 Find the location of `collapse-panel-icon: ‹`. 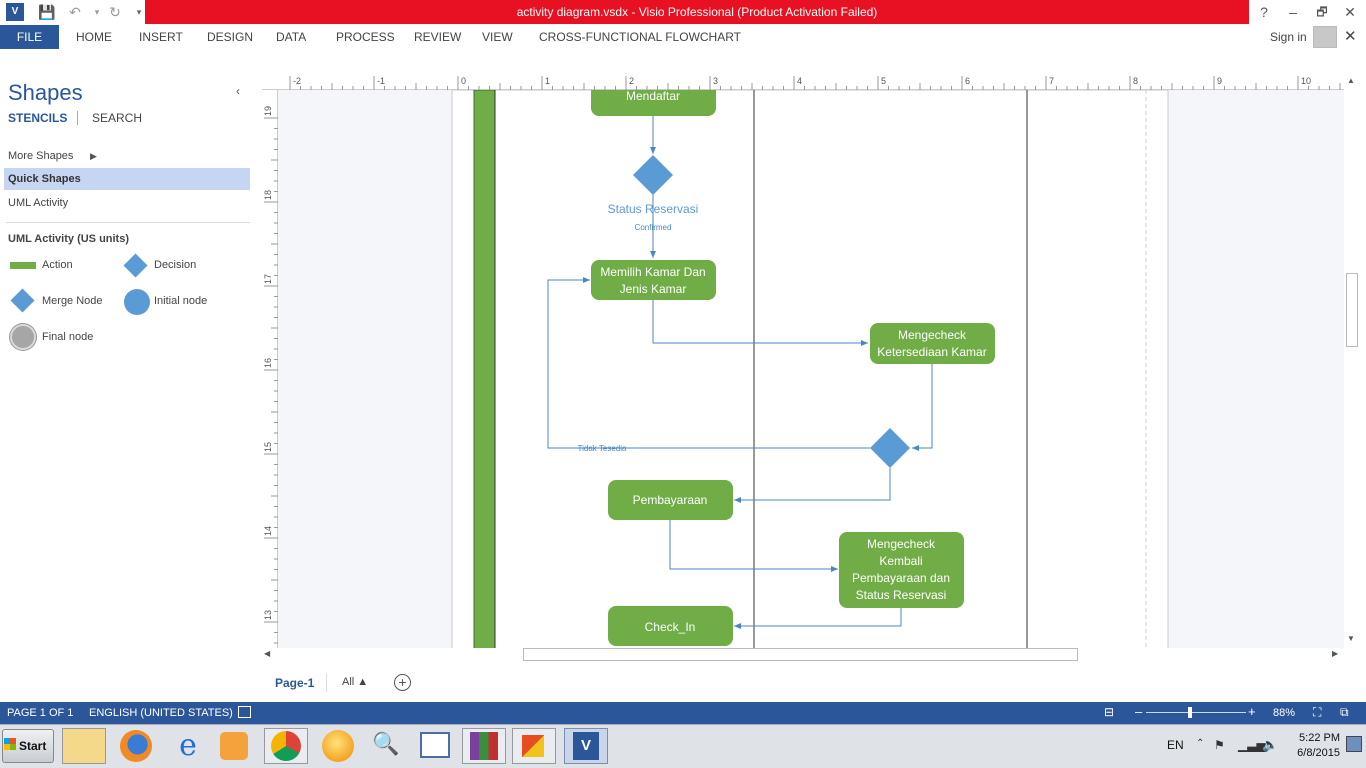

collapse-panel-icon: ‹ is located at coordinates (238, 91).